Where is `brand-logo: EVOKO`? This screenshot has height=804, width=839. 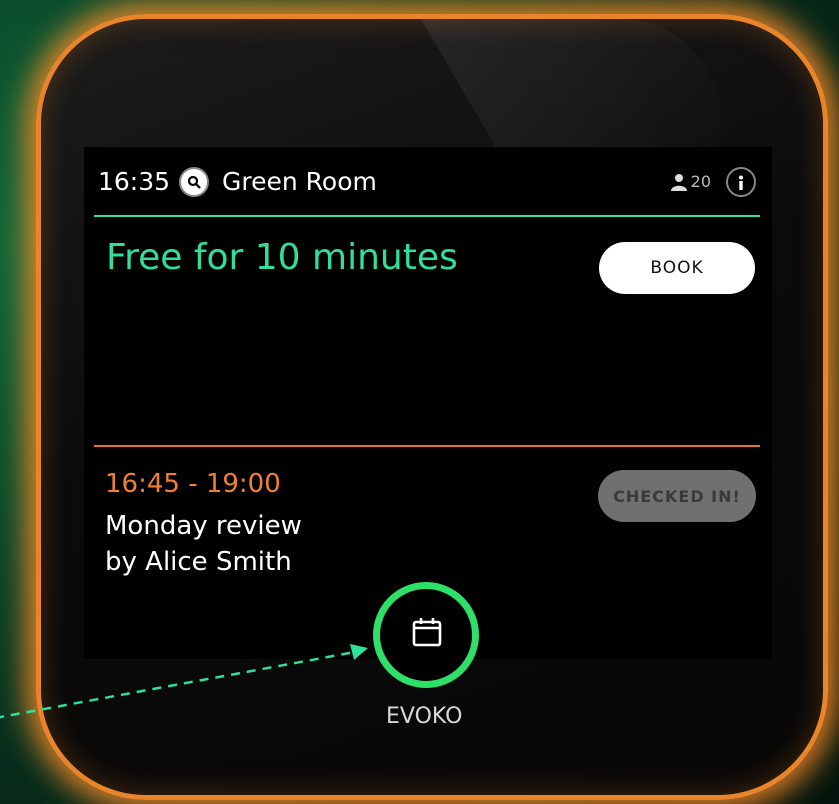 brand-logo: EVOKO is located at coordinates (424, 716).